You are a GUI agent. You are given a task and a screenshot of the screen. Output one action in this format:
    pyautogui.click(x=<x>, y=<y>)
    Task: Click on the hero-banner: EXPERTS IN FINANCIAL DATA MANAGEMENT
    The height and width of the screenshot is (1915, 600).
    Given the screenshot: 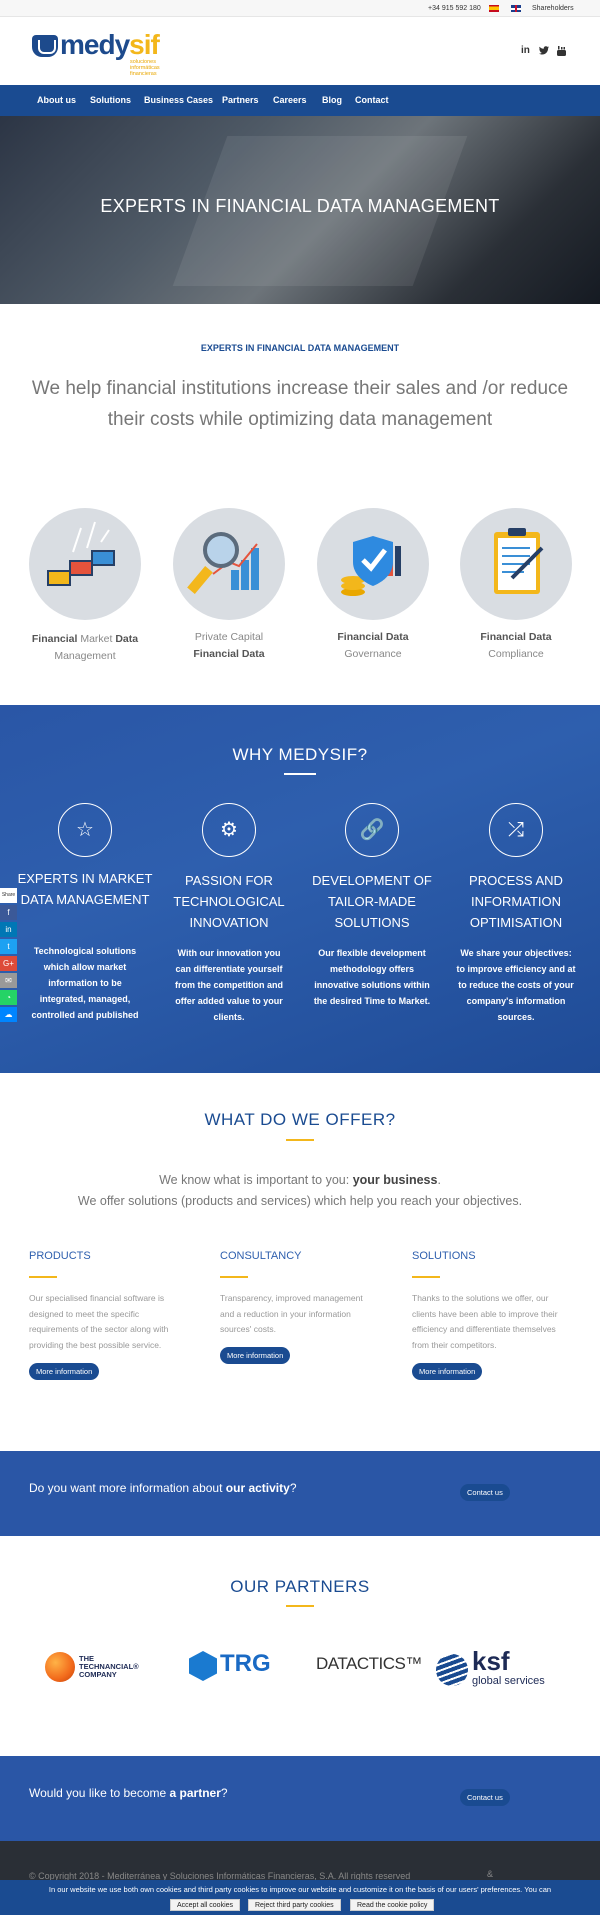 What is the action you would take?
    pyautogui.click(x=300, y=210)
    